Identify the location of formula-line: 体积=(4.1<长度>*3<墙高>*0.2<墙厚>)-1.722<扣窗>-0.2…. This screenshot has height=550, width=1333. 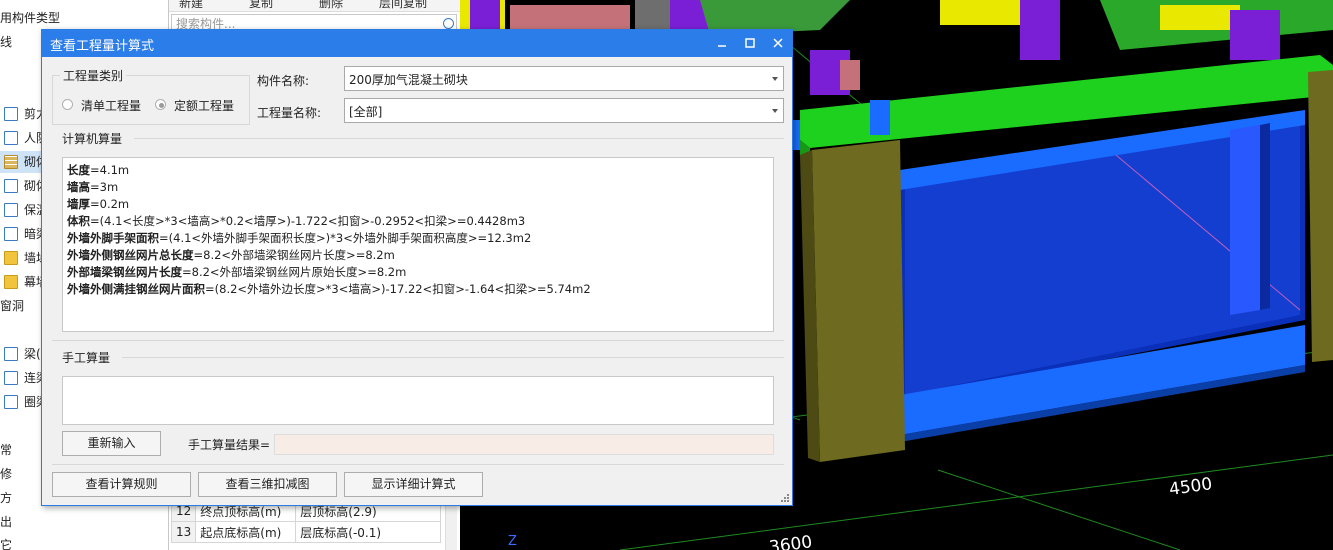
(418, 221).